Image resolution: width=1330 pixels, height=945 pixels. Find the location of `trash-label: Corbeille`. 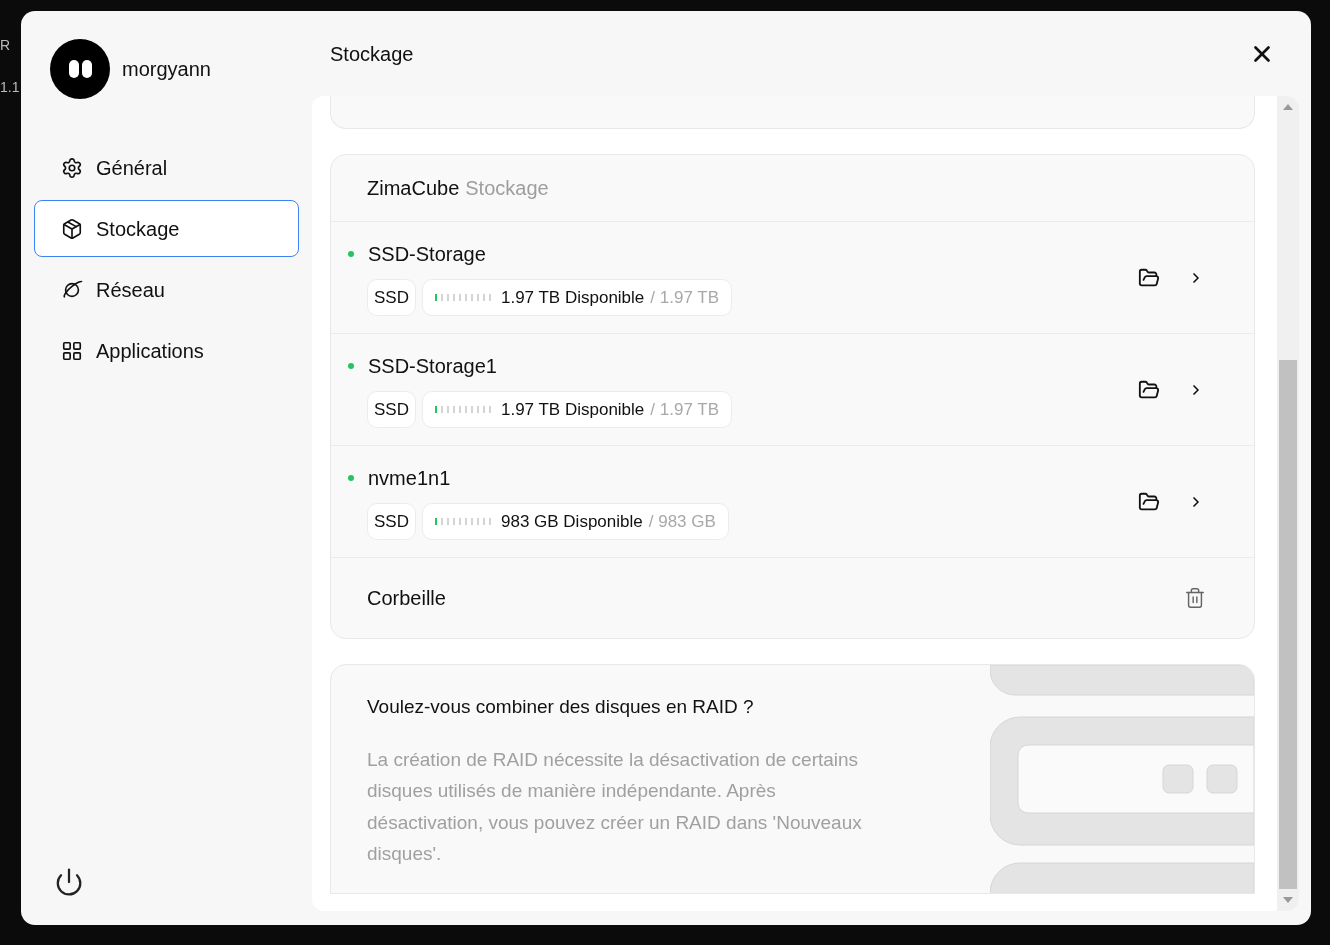

trash-label: Corbeille is located at coordinates (406, 598).